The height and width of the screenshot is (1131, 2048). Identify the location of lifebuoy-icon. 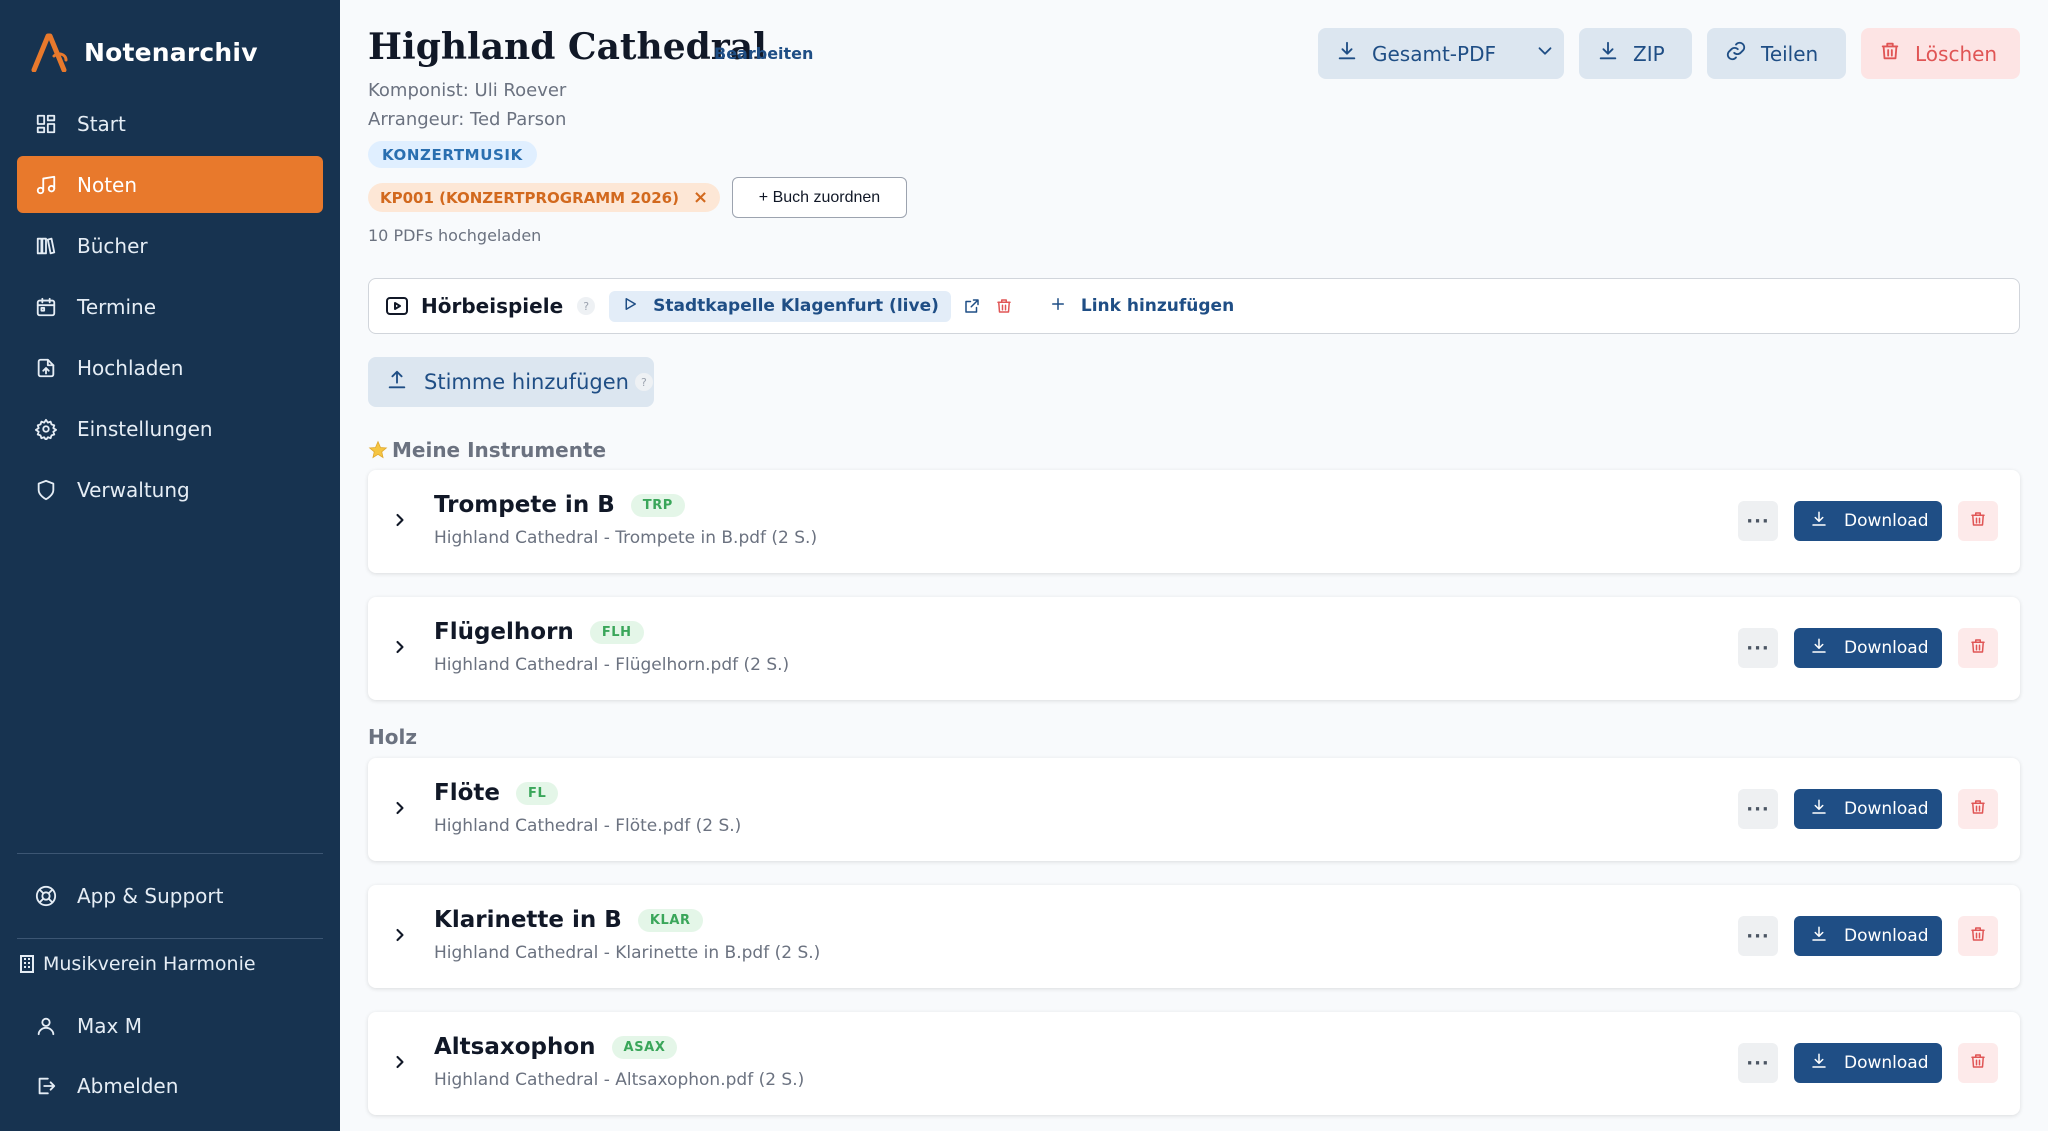
(46, 896).